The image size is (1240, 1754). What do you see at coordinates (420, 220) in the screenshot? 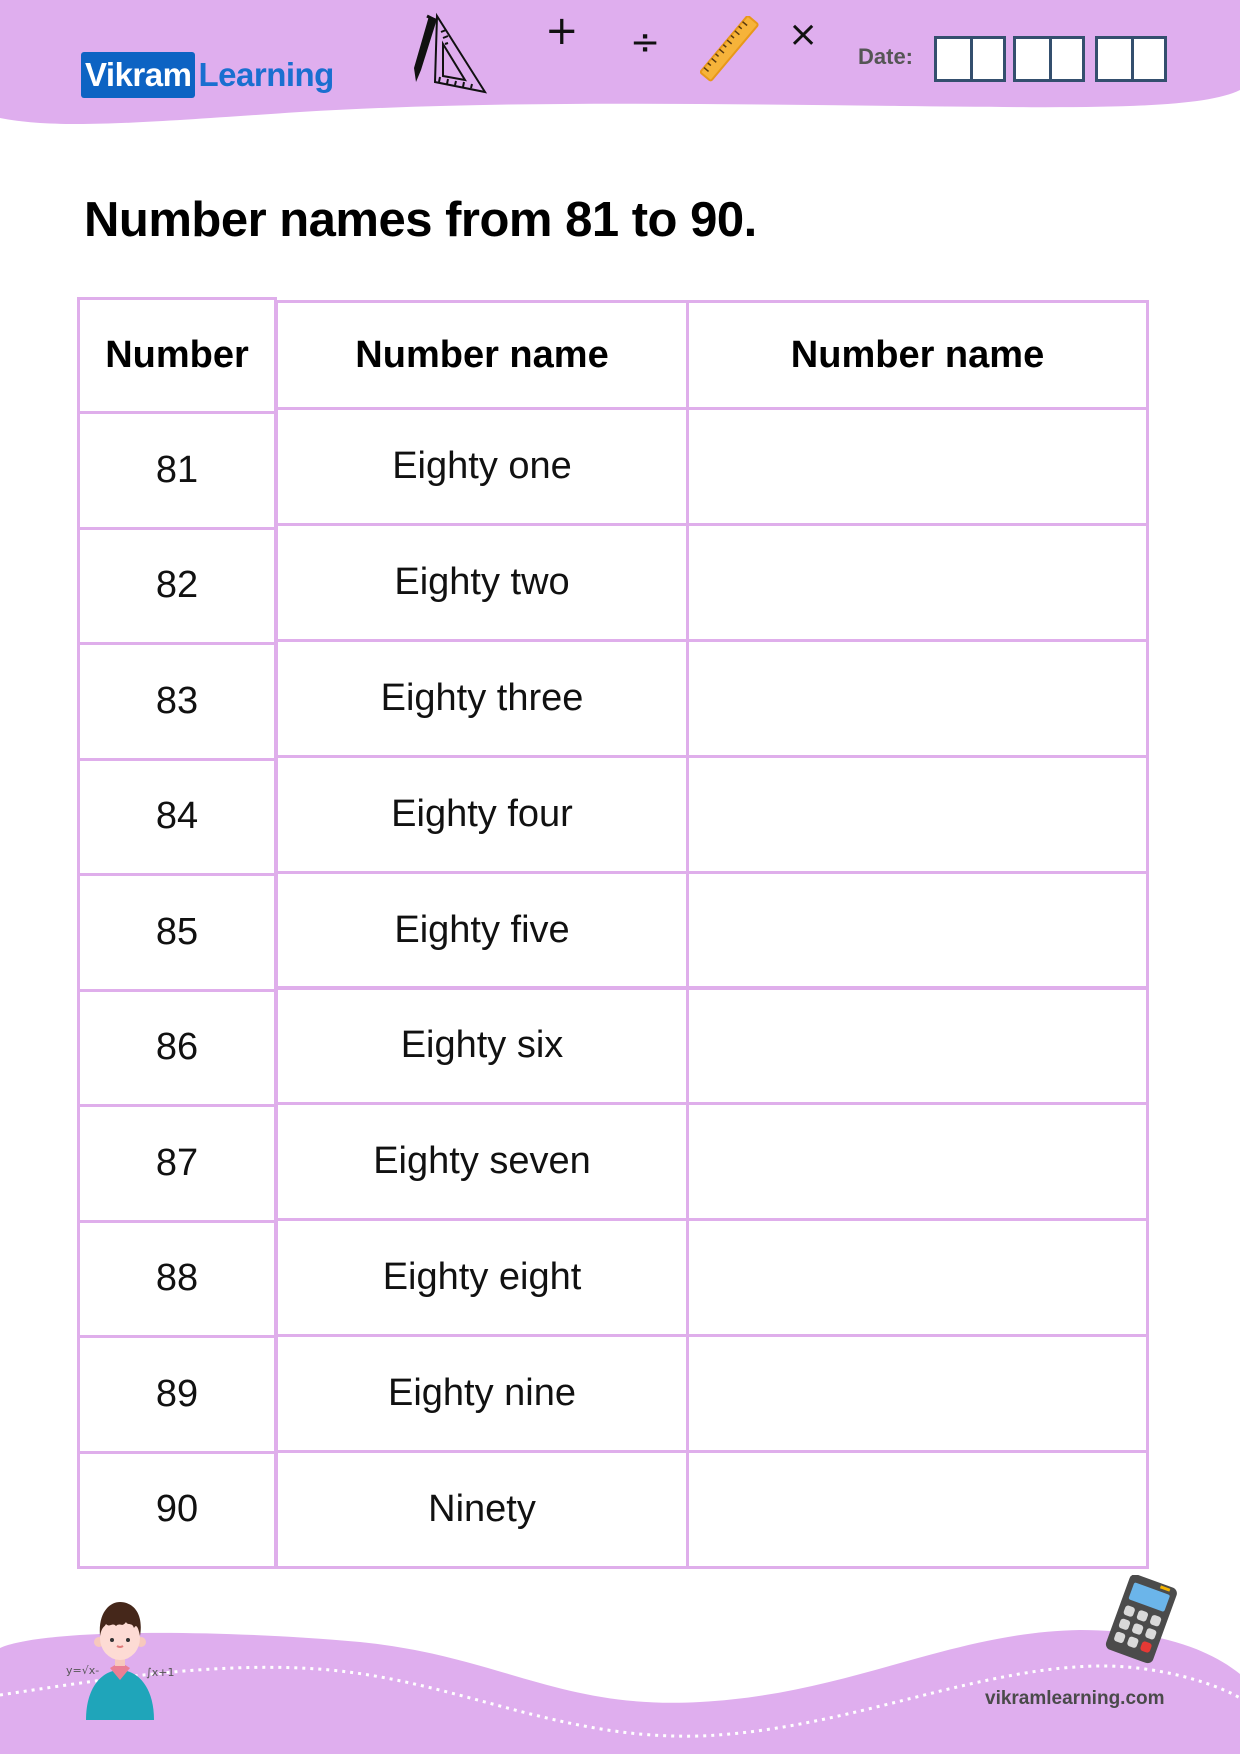
I see `page-title: Number names from 81 to 90.` at bounding box center [420, 220].